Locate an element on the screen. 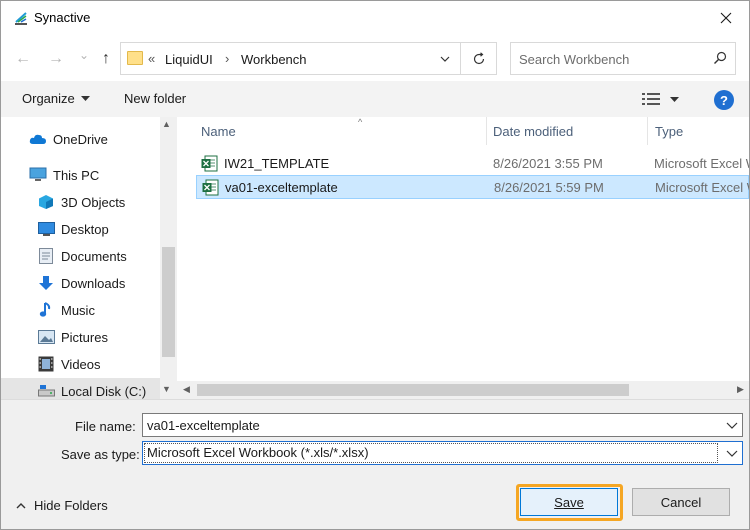  scroll-left-icon: ◀ is located at coordinates (186, 389).